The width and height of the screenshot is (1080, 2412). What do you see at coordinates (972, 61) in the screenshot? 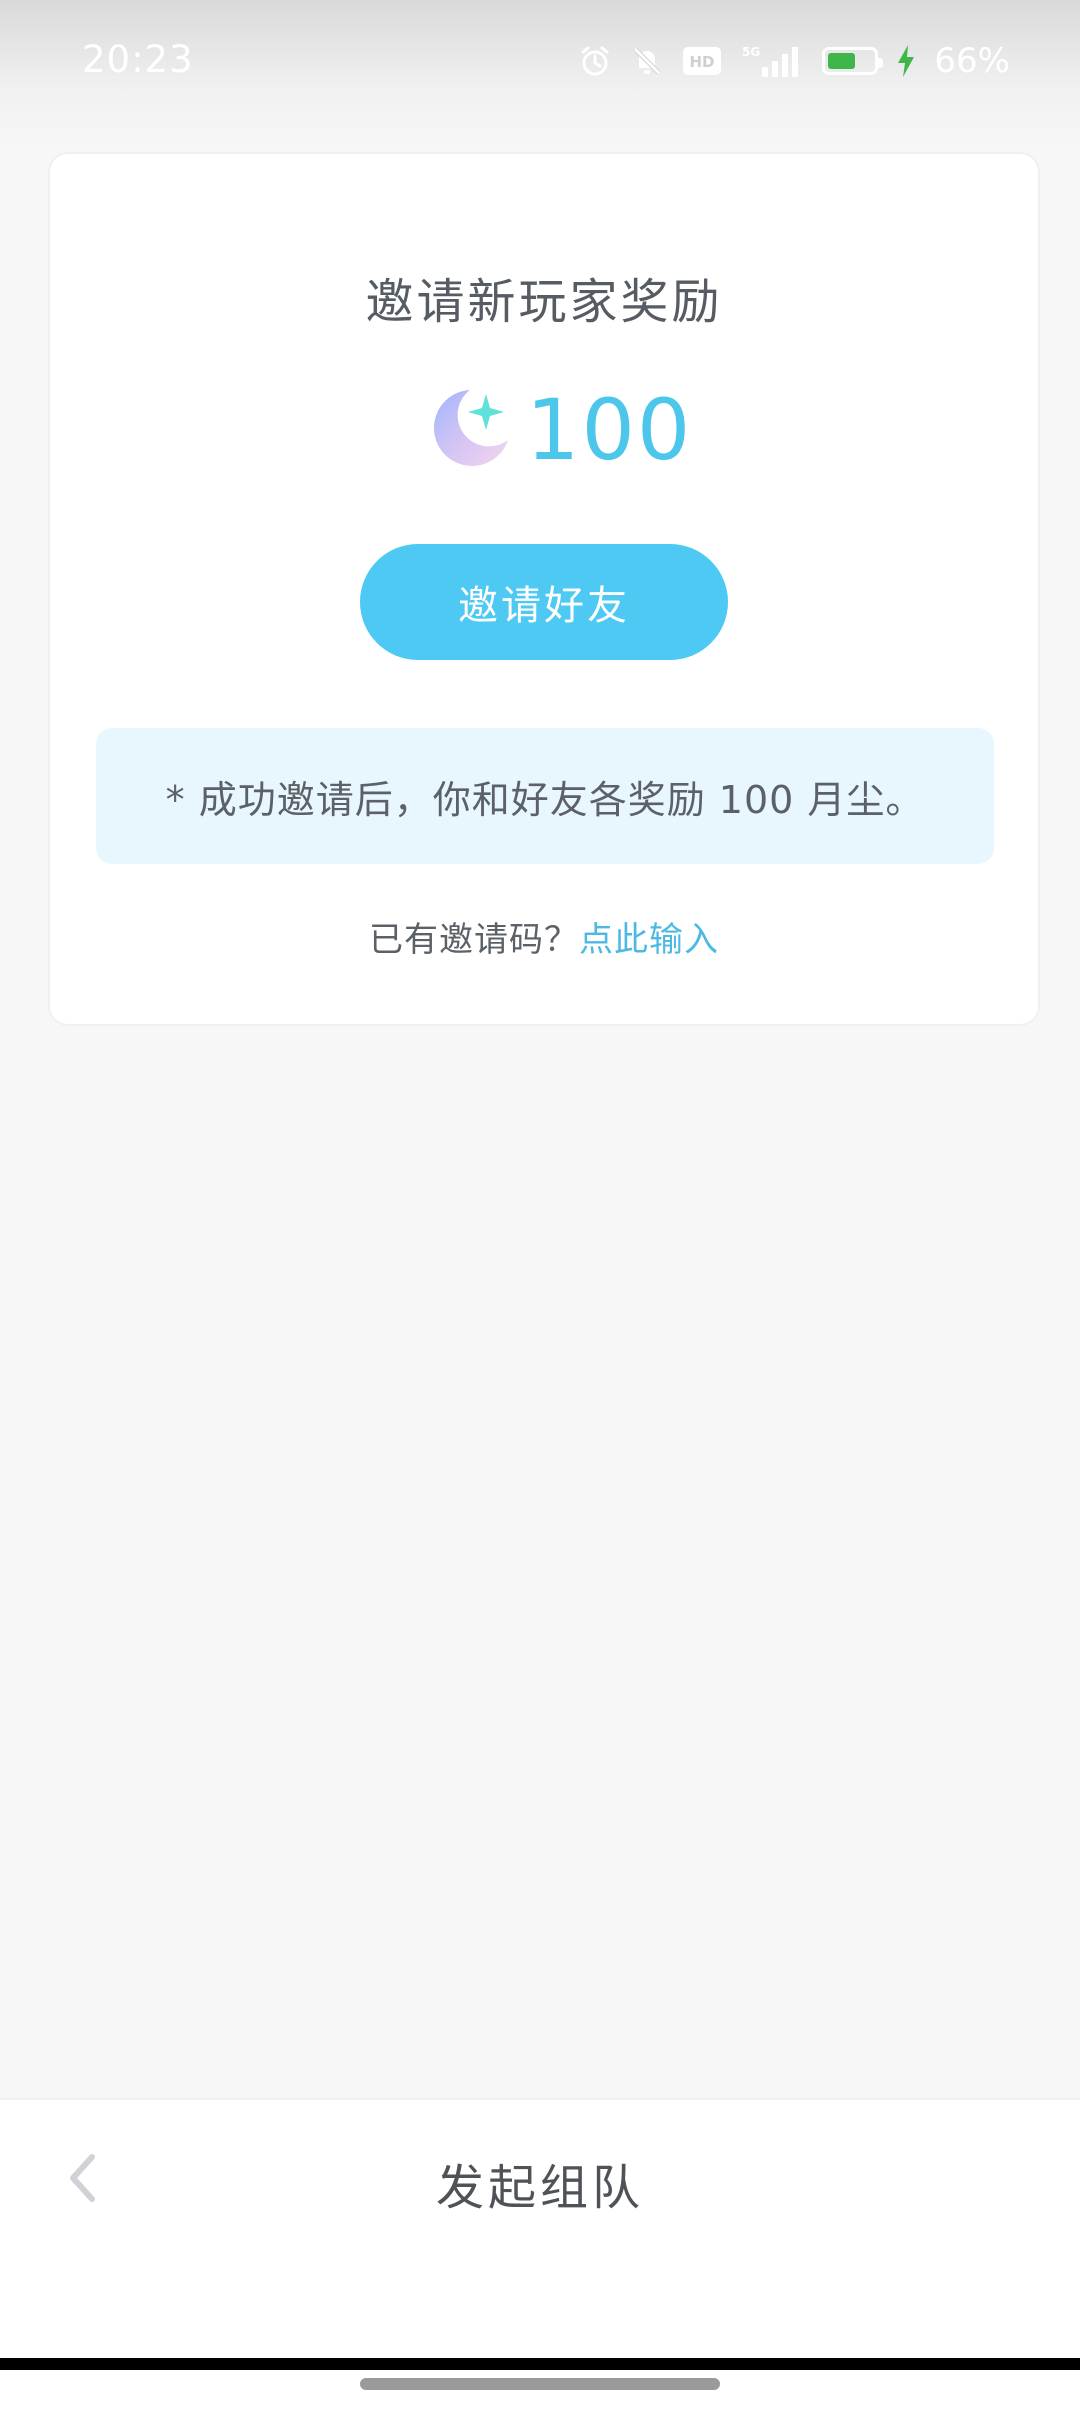
I see `battery-percent: 66%` at bounding box center [972, 61].